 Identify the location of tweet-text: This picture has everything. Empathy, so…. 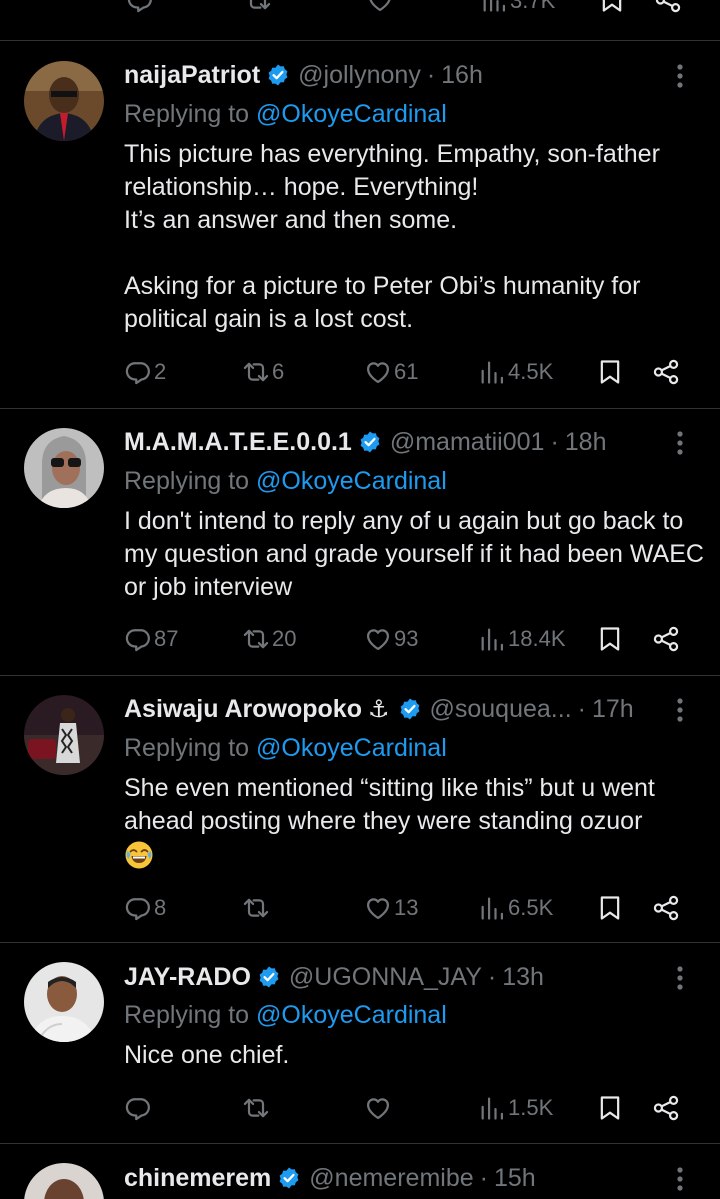
(392, 236).